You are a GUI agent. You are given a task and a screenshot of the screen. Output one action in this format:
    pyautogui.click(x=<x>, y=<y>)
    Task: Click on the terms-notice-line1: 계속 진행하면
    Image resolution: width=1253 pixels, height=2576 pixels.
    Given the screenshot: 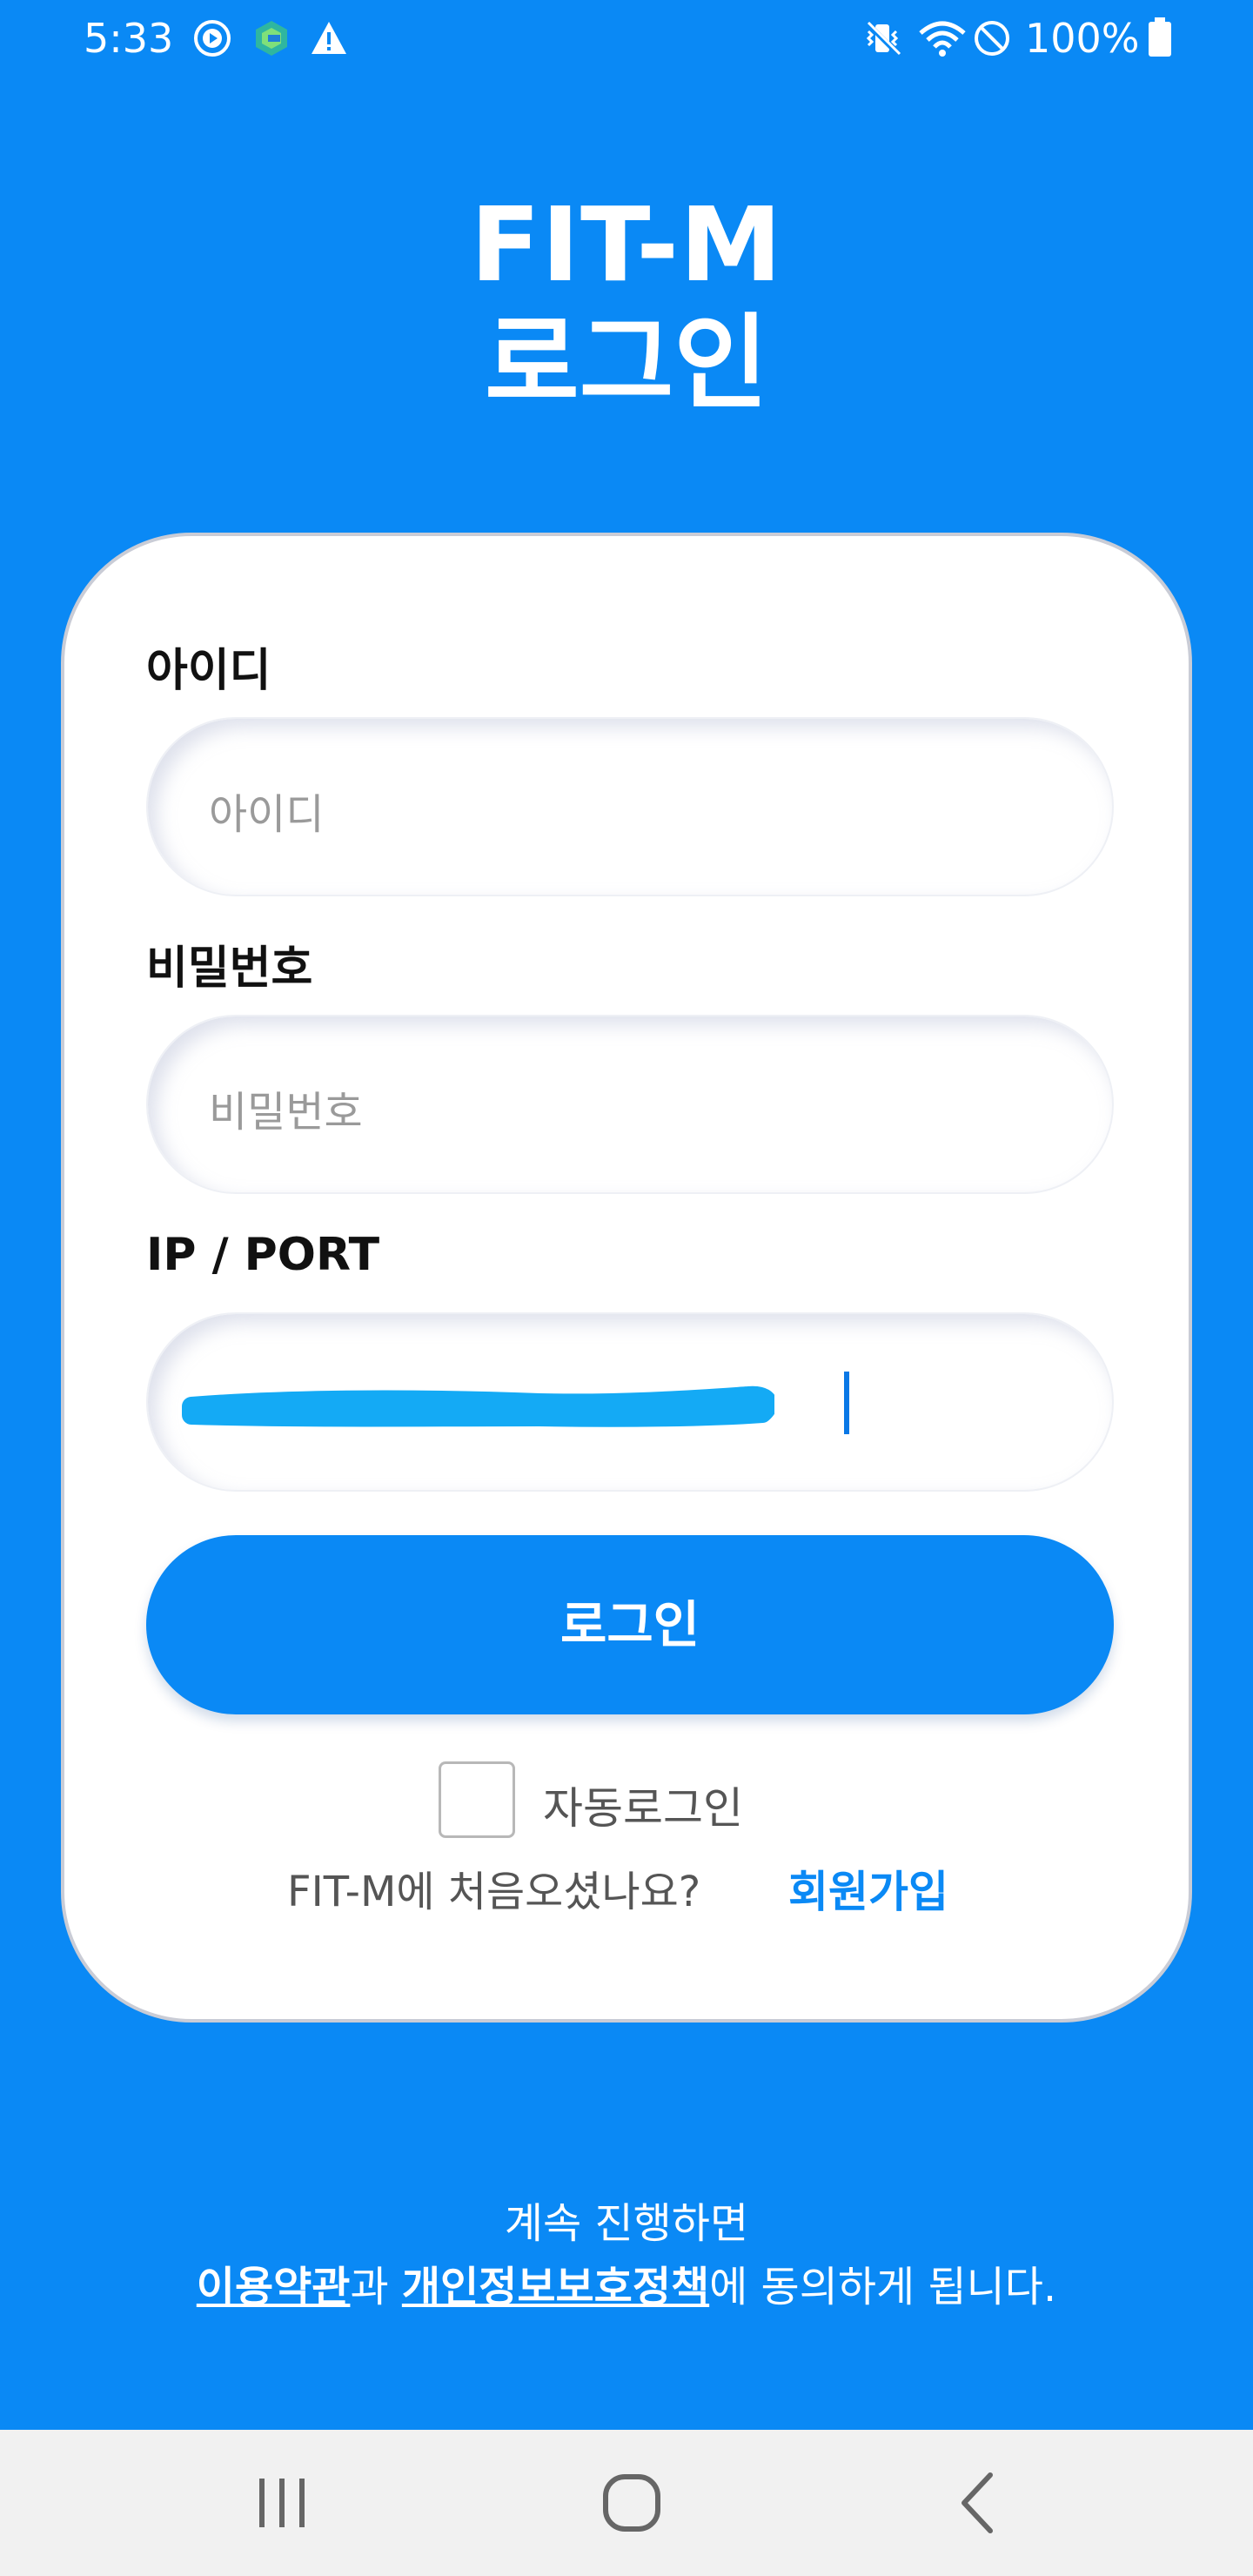 What is the action you would take?
    pyautogui.click(x=626, y=2223)
    